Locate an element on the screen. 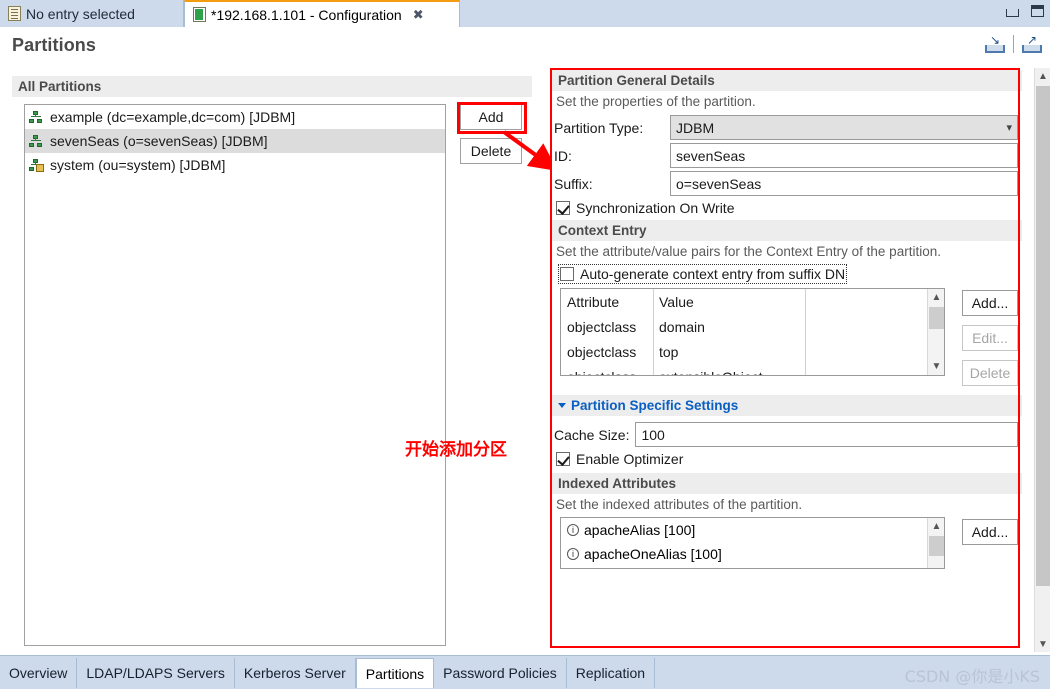  list-item: example (dc=example,dc=com) [JDBM] is located at coordinates (235, 117).